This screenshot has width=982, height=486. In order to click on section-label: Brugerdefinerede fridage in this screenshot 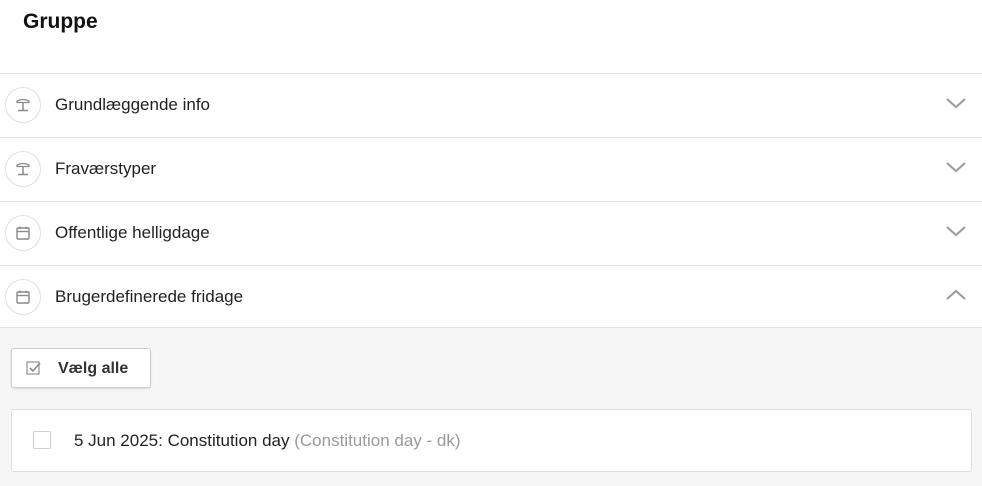, I will do `click(149, 296)`.